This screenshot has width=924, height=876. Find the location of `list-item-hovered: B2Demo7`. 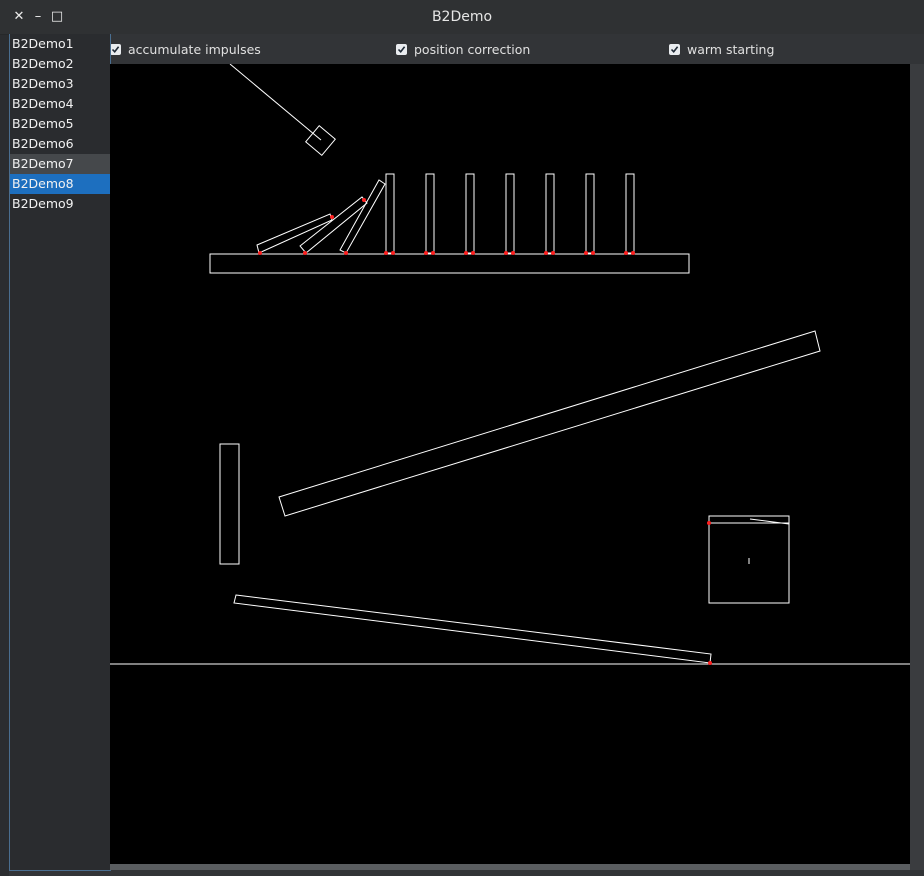

list-item-hovered: B2Demo7 is located at coordinates (60, 164).